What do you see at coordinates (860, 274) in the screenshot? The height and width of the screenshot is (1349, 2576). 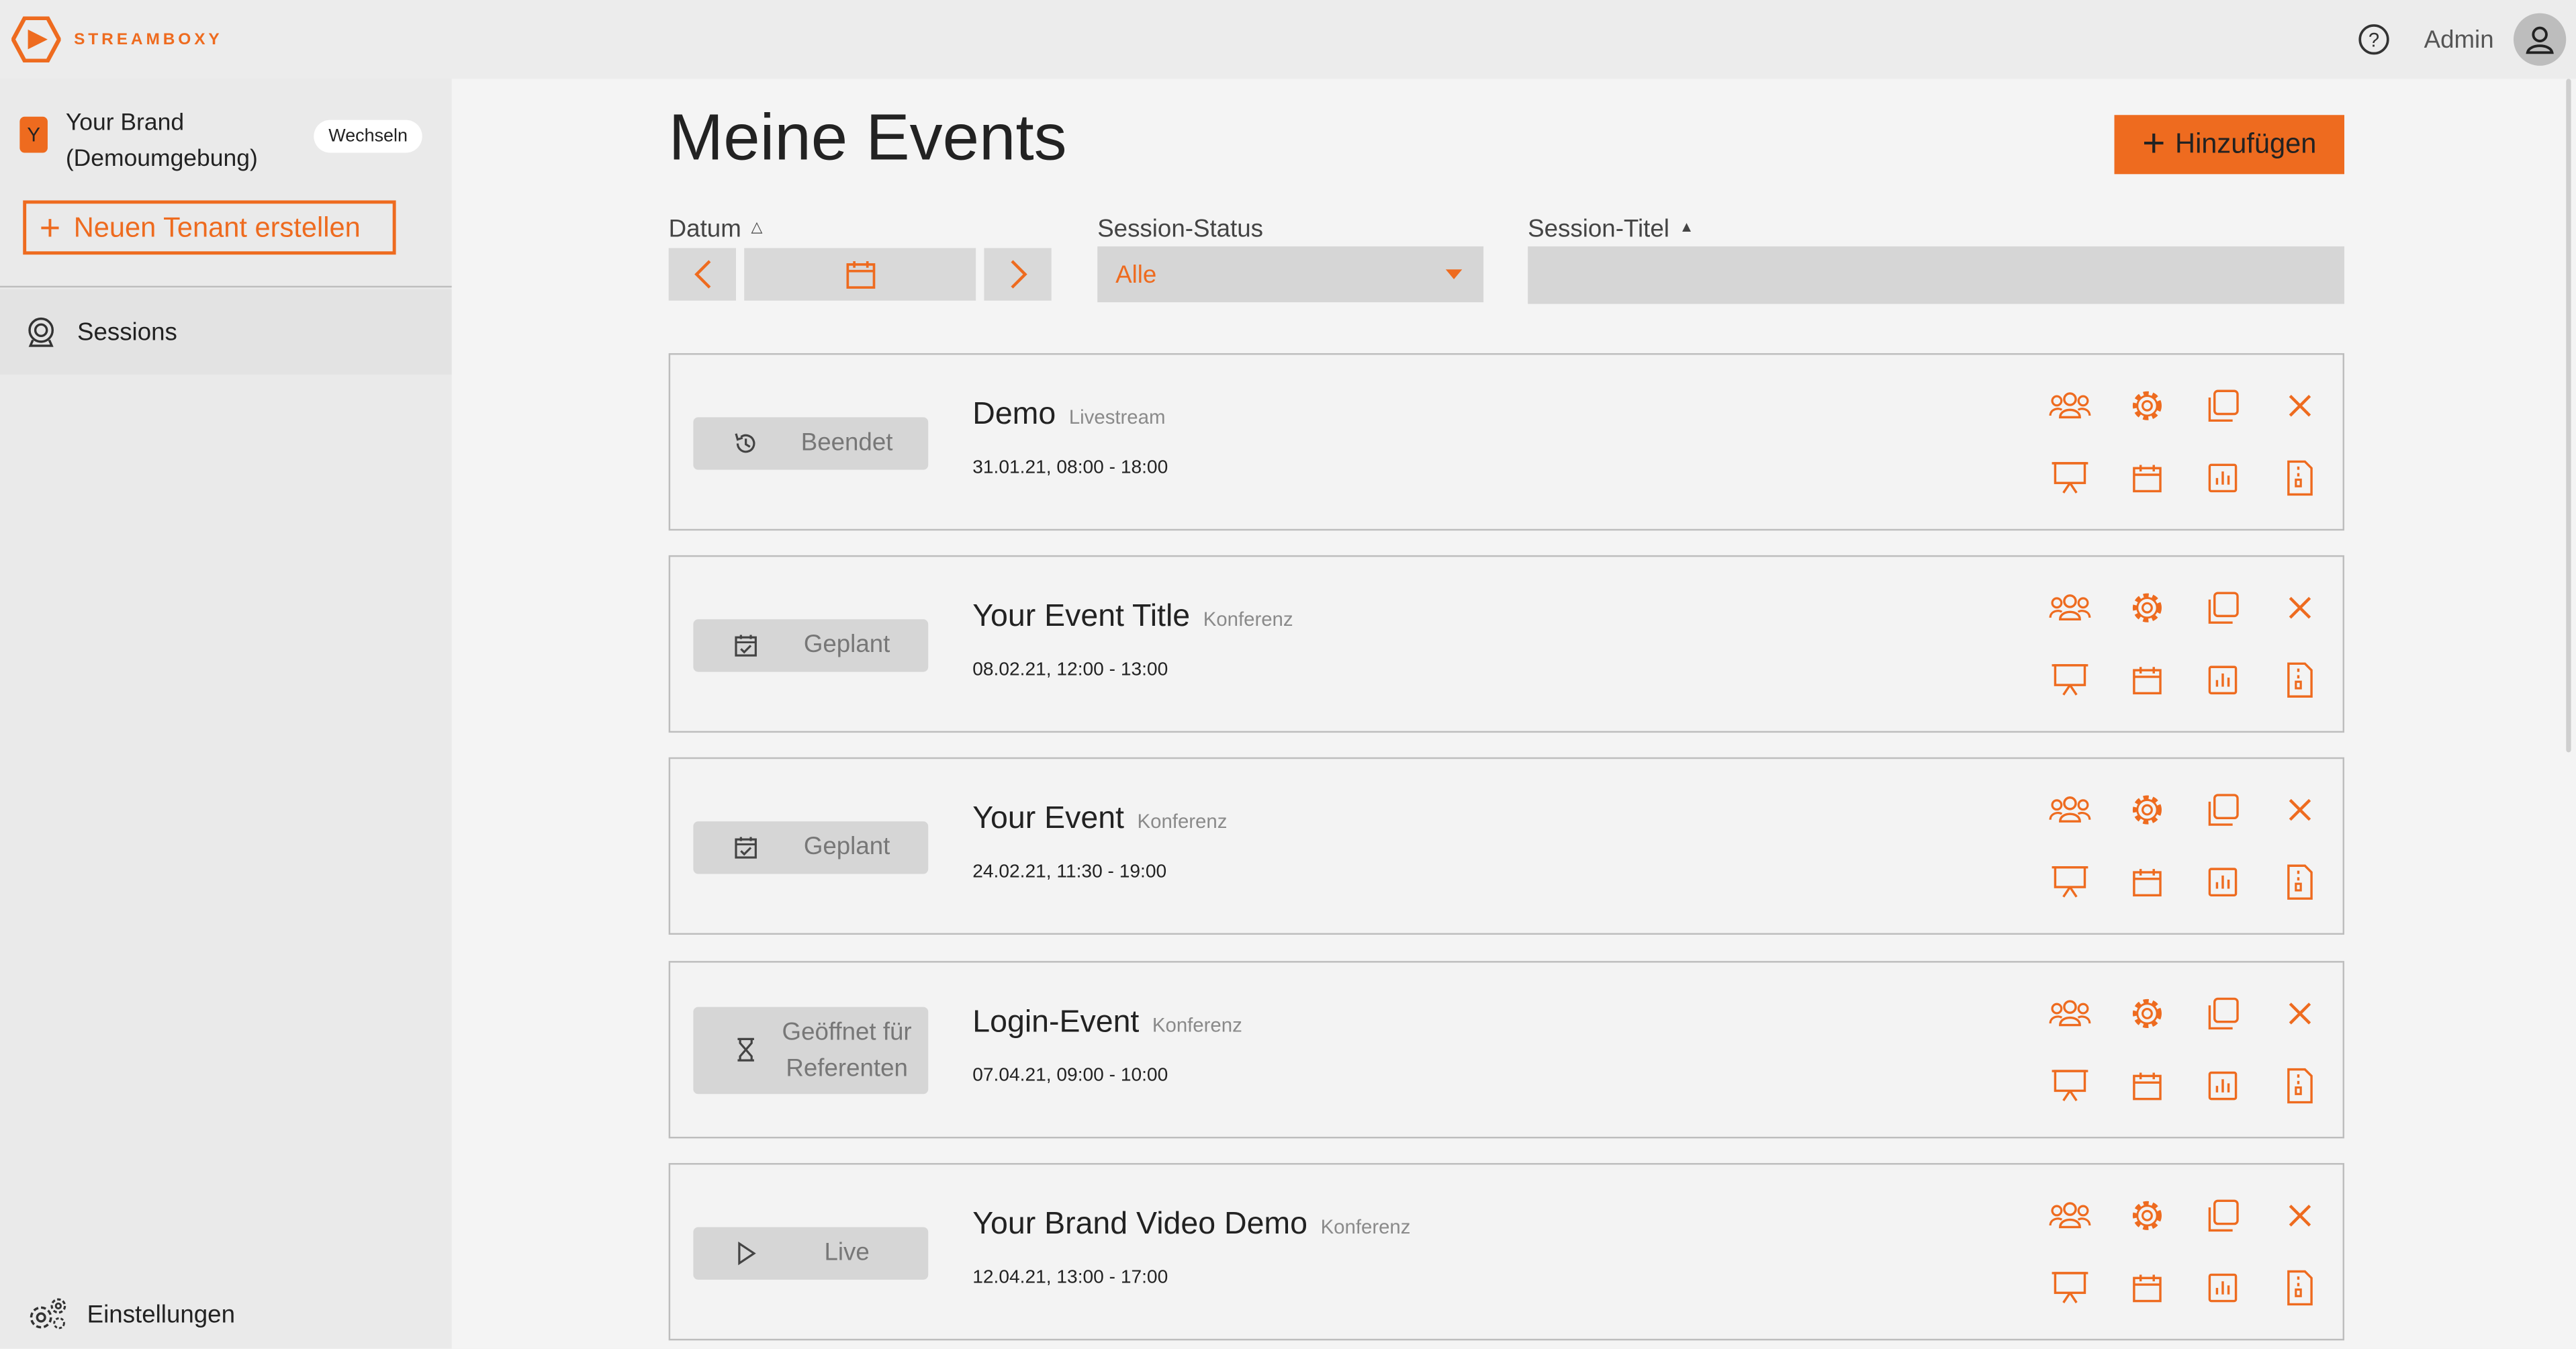 I see `date-picker-button` at bounding box center [860, 274].